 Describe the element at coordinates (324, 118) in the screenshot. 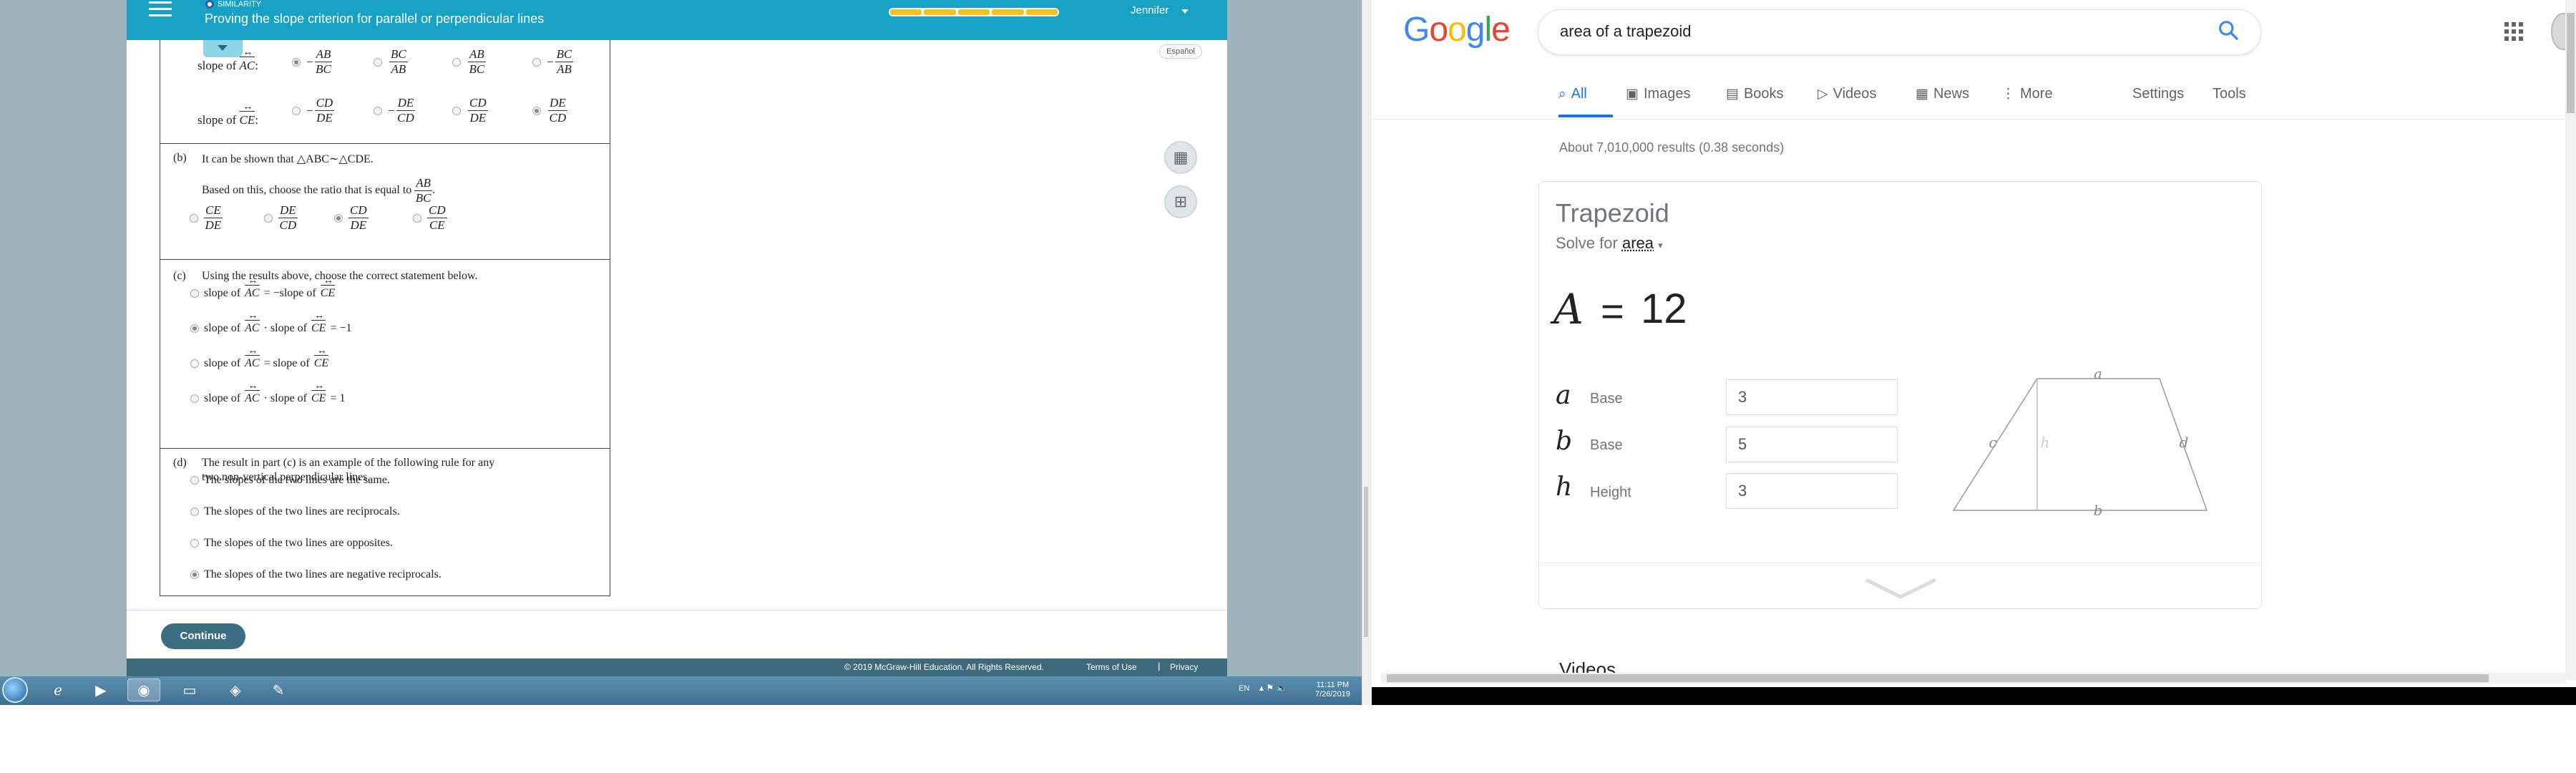

I see `fraction-denominator: DE` at that location.